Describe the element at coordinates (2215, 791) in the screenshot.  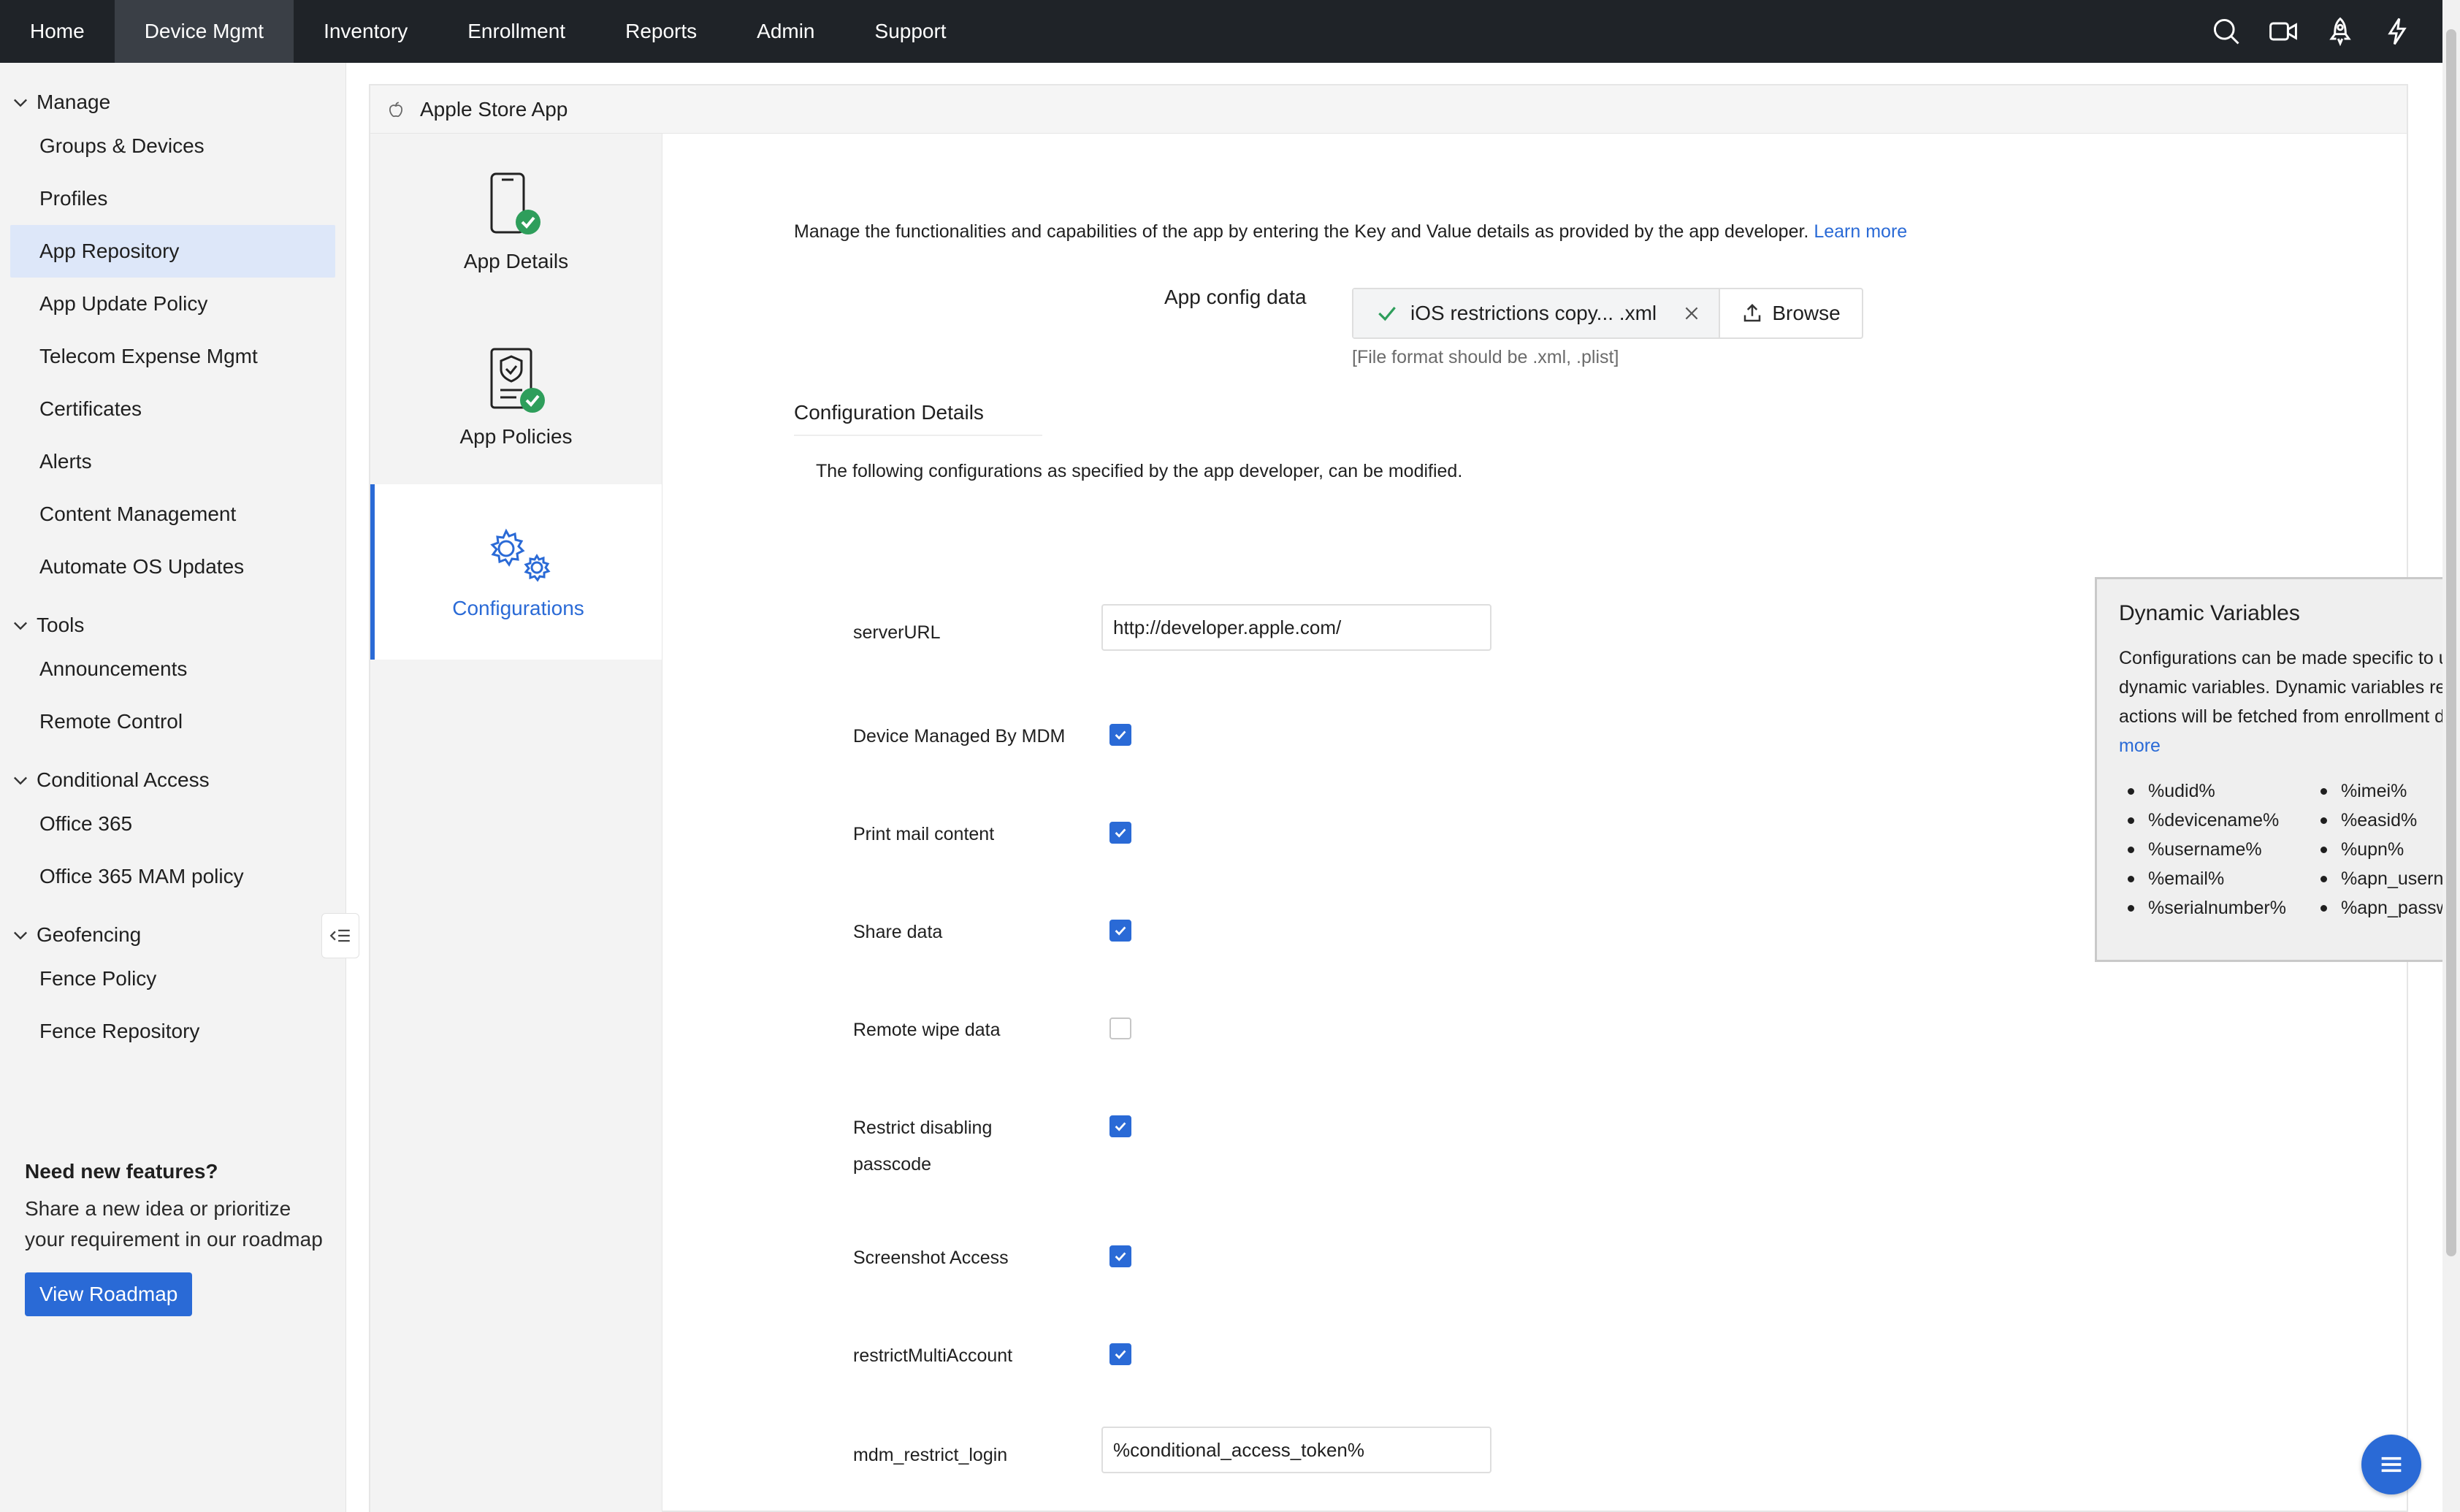
I see `dynamic-variable-item: %udid%` at that location.